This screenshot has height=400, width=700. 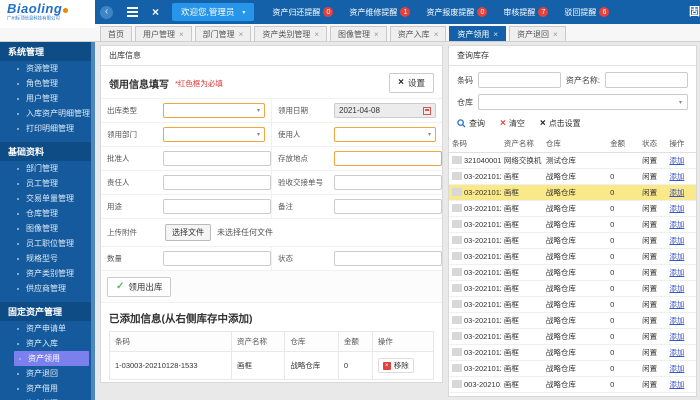 I want to click on sidebar-item: 仓库管理, so click(x=47, y=213).